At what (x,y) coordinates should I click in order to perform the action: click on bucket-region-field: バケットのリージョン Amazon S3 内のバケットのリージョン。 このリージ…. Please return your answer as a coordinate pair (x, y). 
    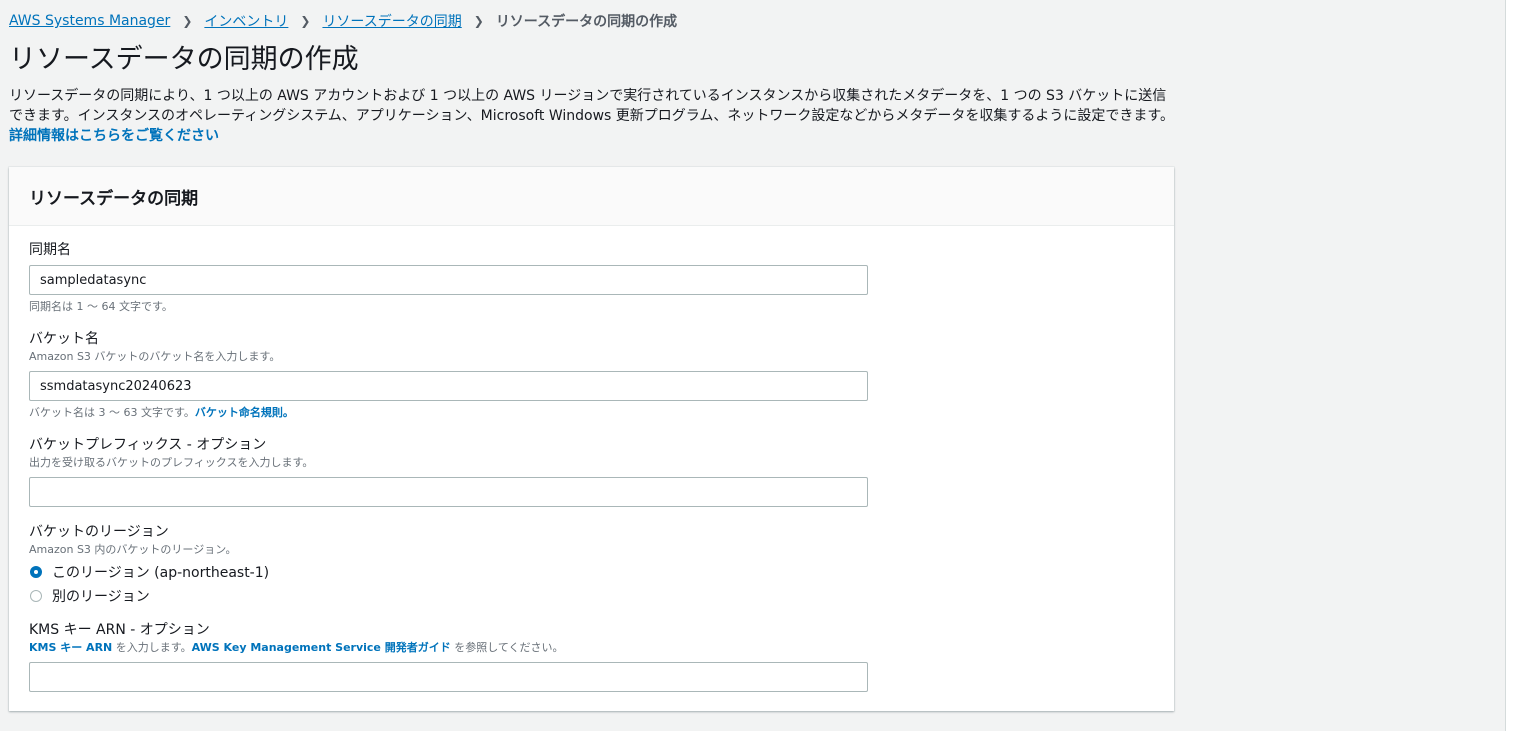
    Looking at the image, I should click on (591, 565).